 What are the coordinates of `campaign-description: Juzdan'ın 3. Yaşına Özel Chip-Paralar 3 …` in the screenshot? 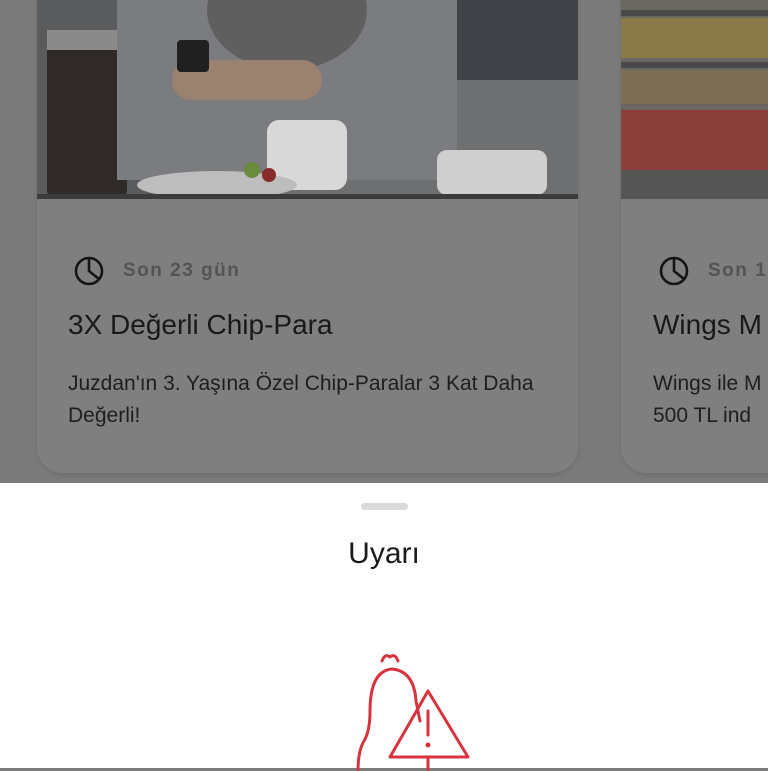 It's located at (301, 399).